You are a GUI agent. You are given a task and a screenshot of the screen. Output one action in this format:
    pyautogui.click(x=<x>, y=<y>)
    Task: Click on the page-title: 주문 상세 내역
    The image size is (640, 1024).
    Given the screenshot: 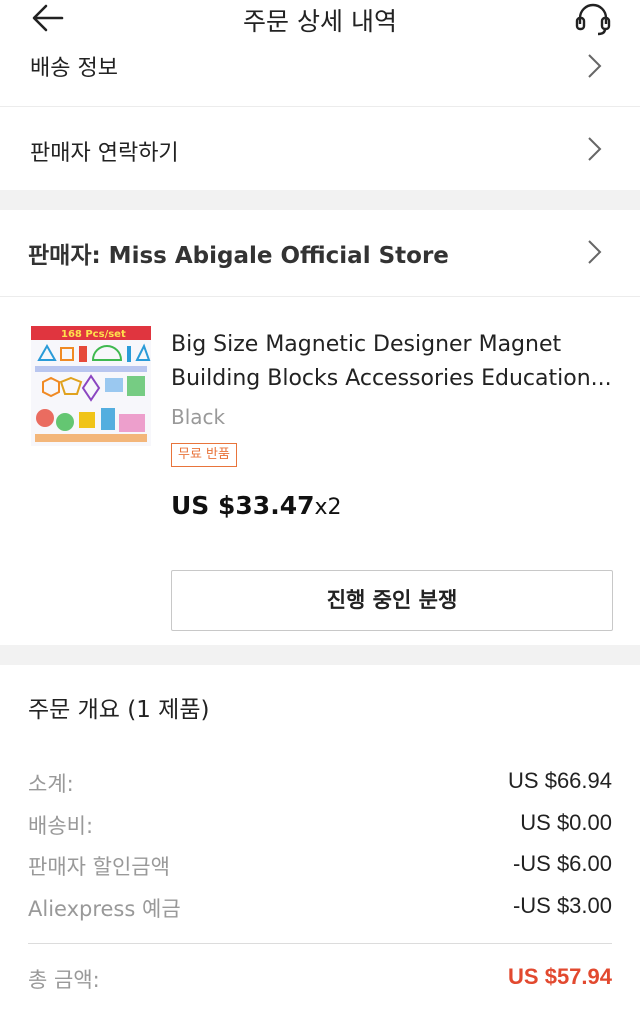 What is the action you would take?
    pyautogui.click(x=320, y=21)
    